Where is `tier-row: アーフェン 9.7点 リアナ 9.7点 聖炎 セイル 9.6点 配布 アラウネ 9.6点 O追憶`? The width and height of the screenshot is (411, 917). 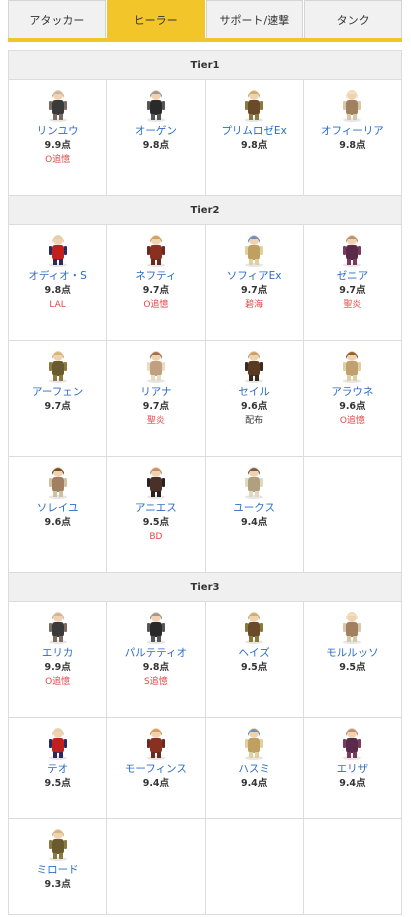 tier-row: アーフェン 9.7点 リアナ 9.7点 聖炎 セイル 9.6点 配布 アラウネ 9.6点 O追憶 is located at coordinates (205, 398).